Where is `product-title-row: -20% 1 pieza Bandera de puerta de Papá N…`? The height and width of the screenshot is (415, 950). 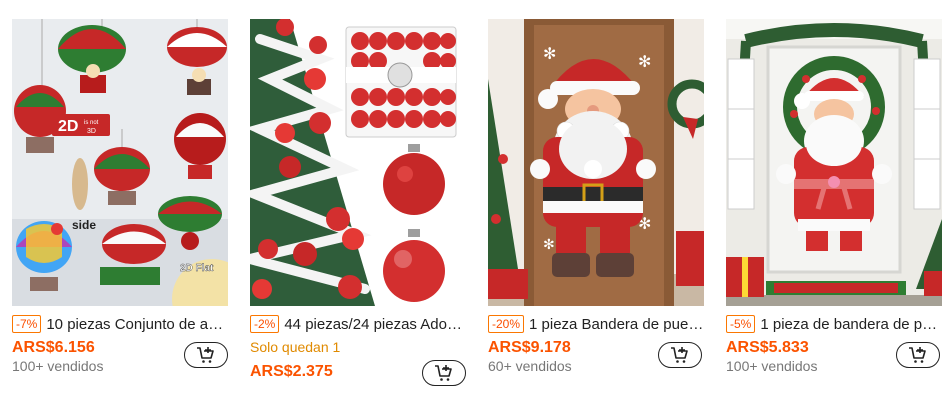 product-title-row: -20% 1 pieza Bandera de puerta de Papá N… is located at coordinates (596, 324).